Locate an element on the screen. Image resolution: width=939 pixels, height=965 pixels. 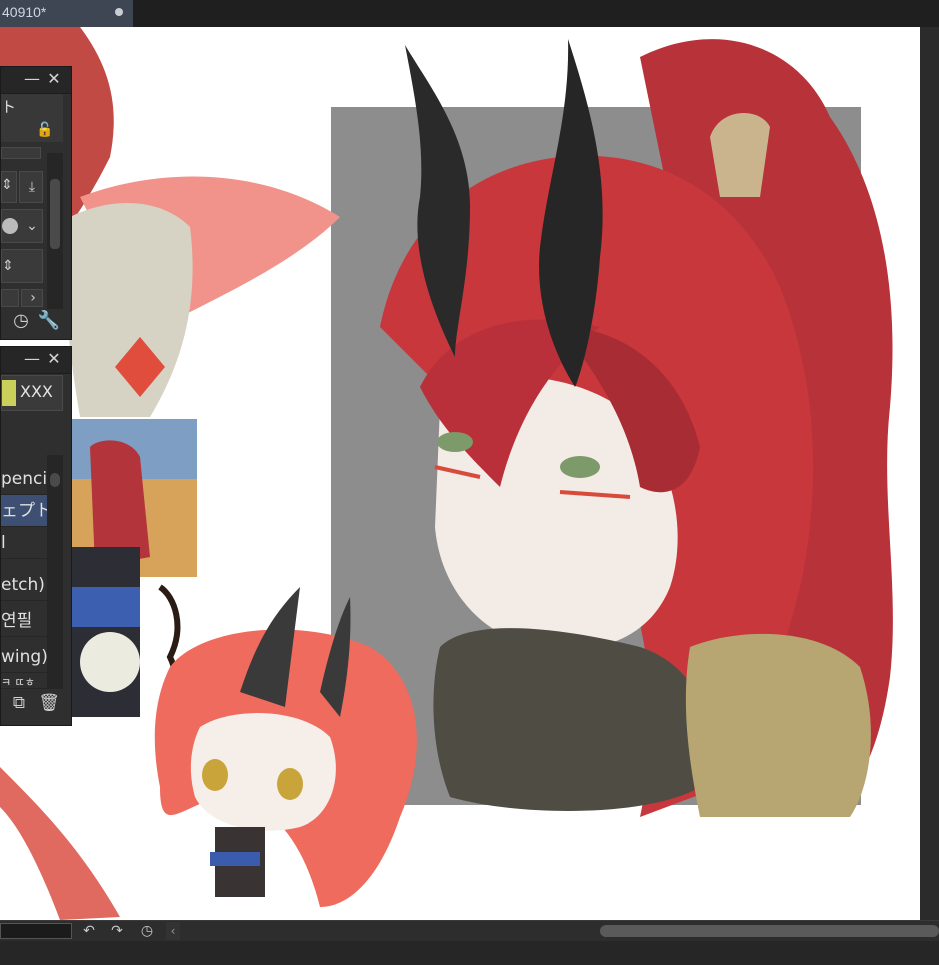
download-button: ⤓ is located at coordinates (31, 187).